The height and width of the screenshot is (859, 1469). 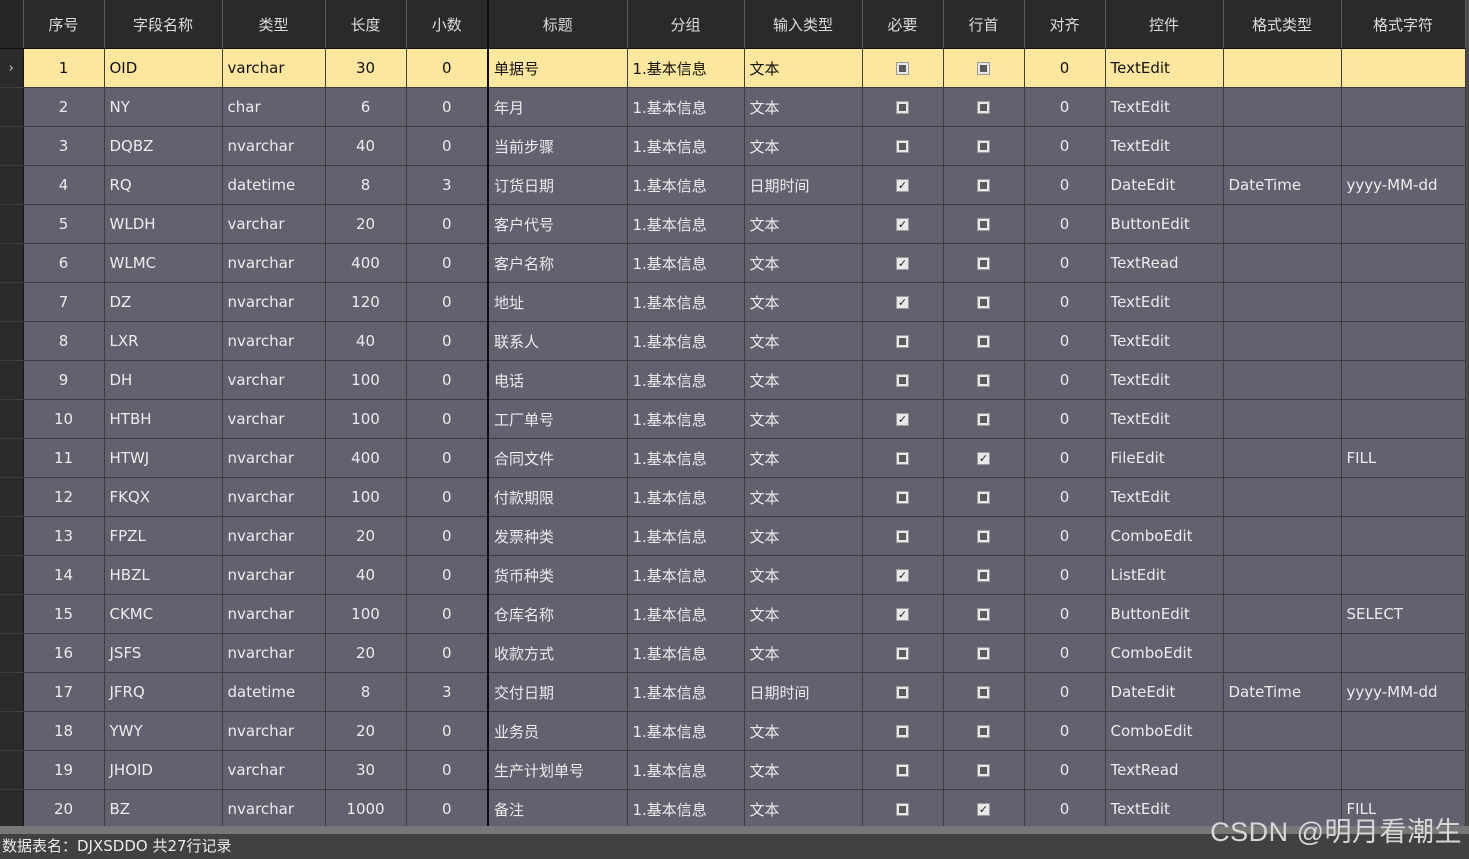 What do you see at coordinates (64, 302) in the screenshot?
I see `cell-seq: 7` at bounding box center [64, 302].